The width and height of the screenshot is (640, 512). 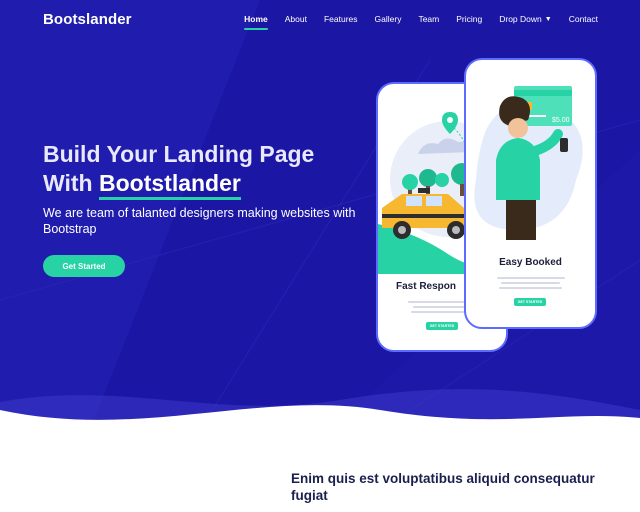 I want to click on site-logo: Bootslander, so click(x=87, y=19).